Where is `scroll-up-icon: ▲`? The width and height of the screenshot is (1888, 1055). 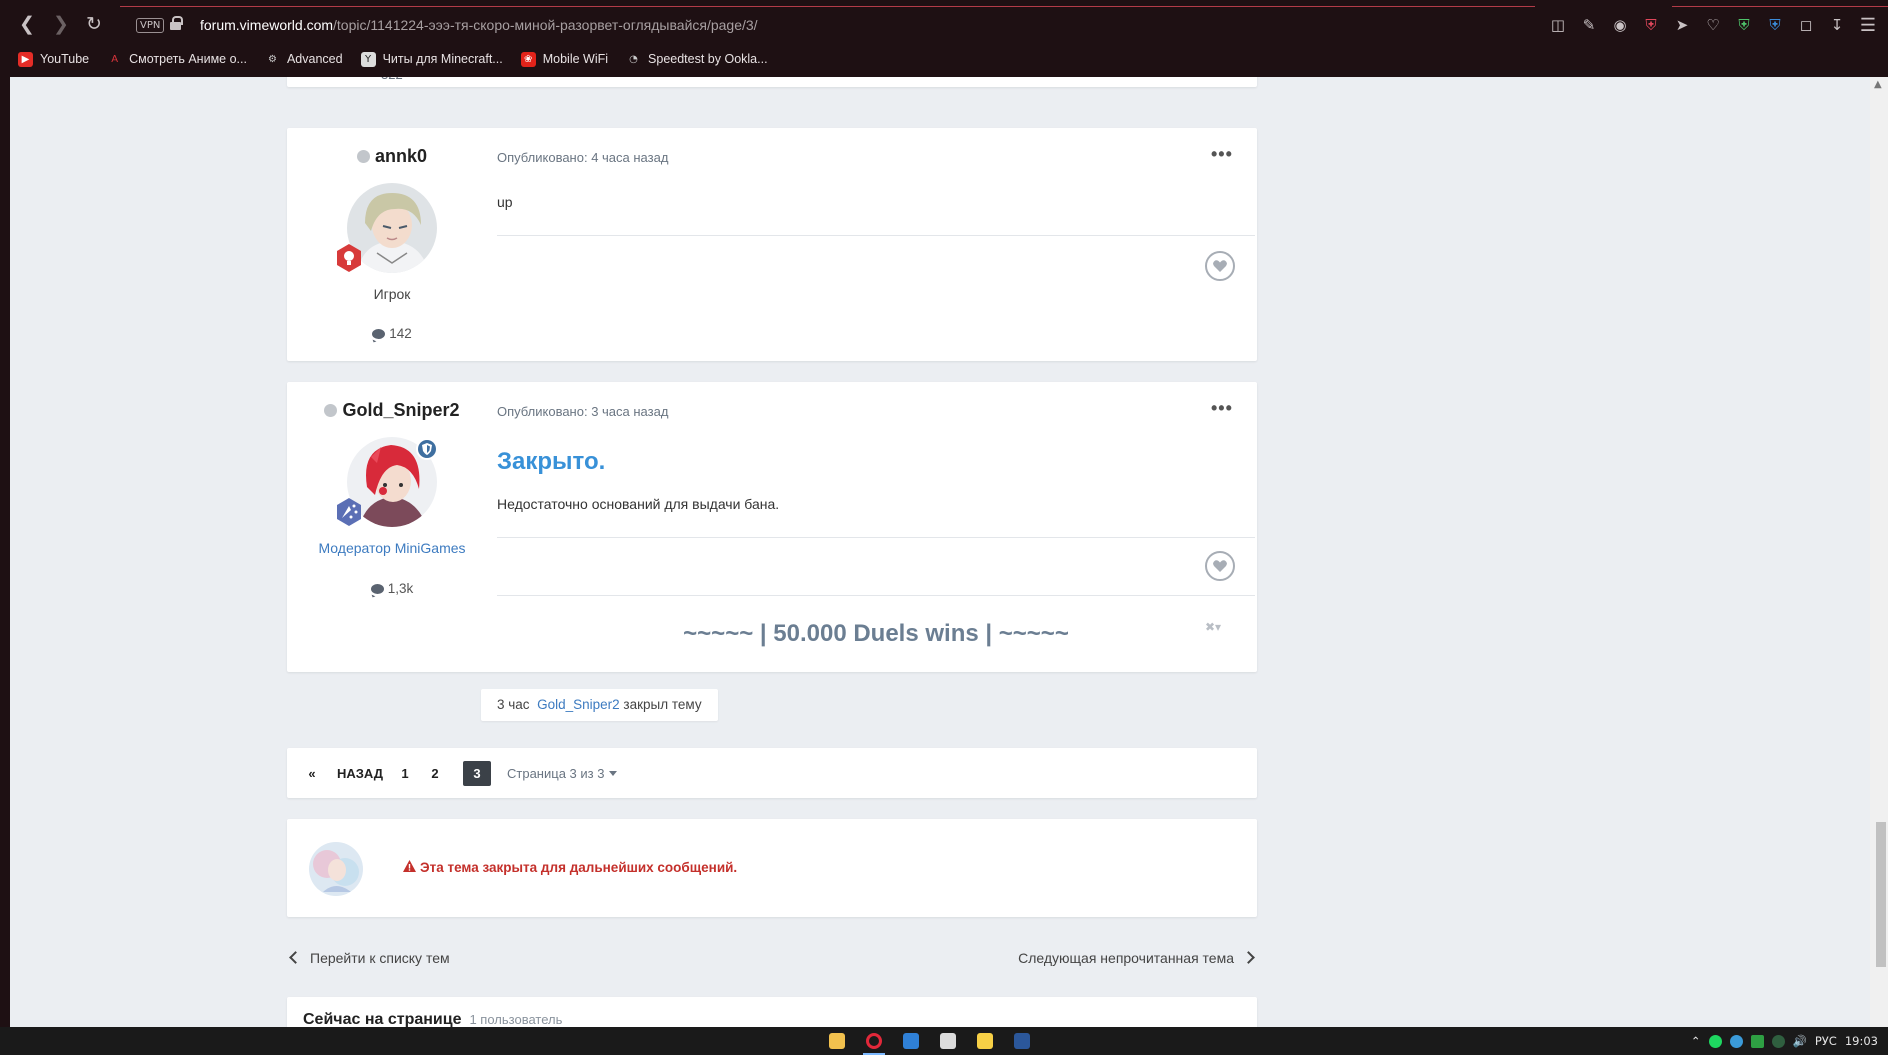 scroll-up-icon: ▲ is located at coordinates (1878, 84).